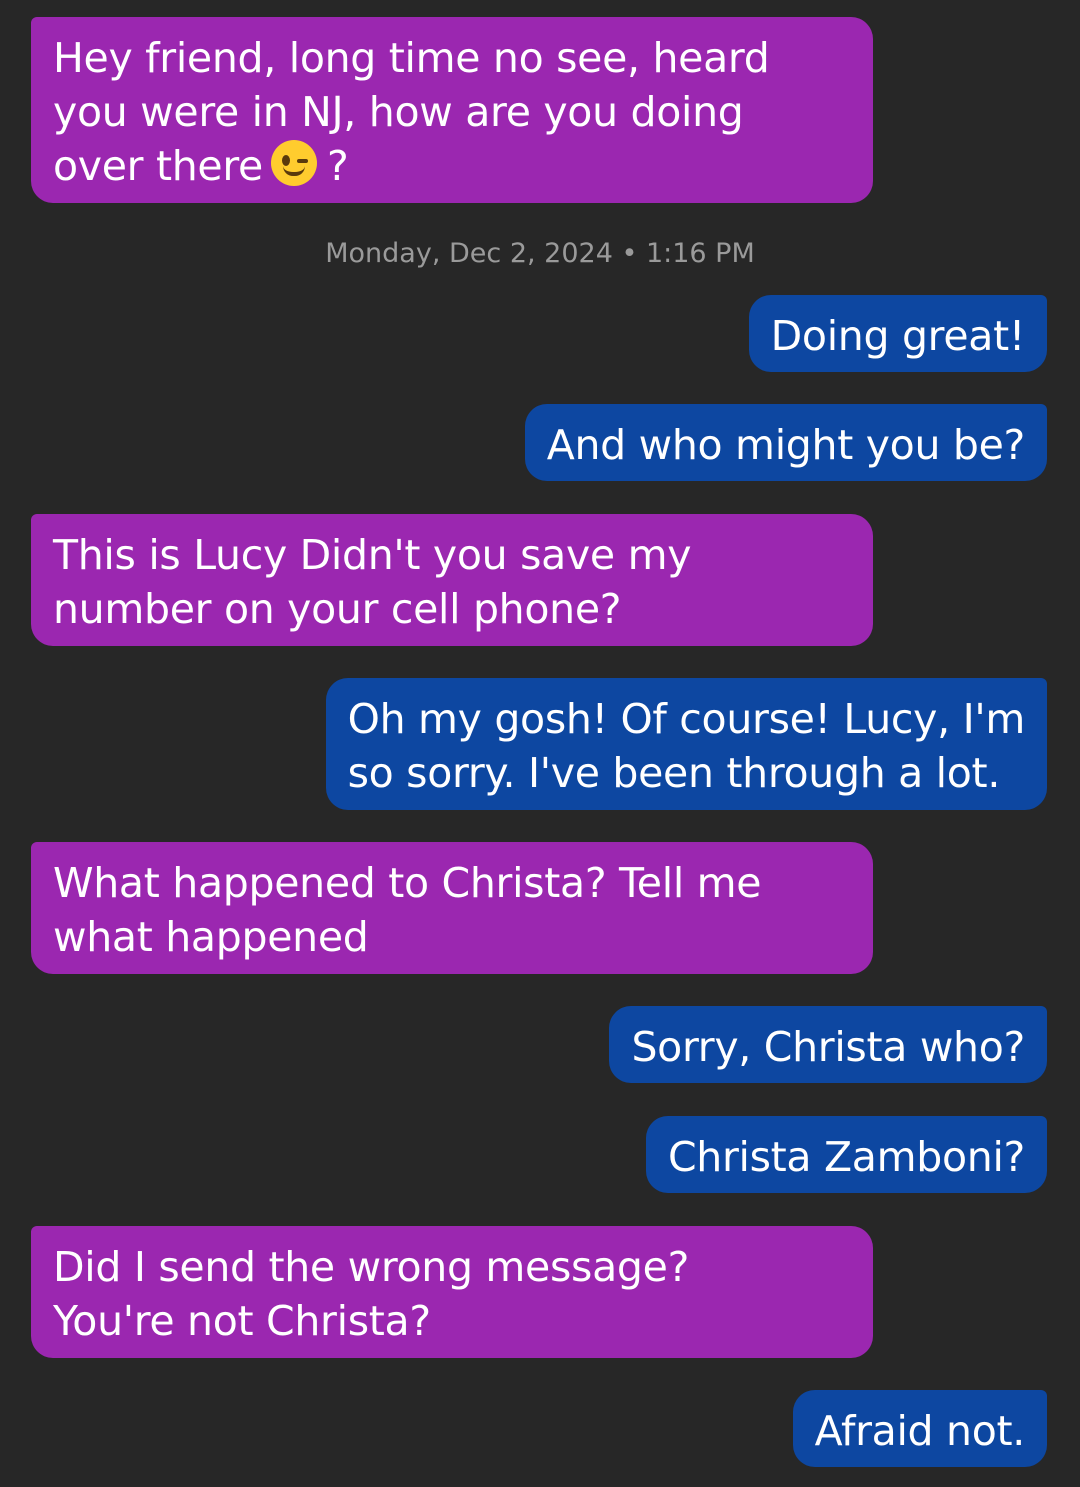 Image resolution: width=1080 pixels, height=1487 pixels. Describe the element at coordinates (293, 163) in the screenshot. I see `winking-face-icon` at that location.